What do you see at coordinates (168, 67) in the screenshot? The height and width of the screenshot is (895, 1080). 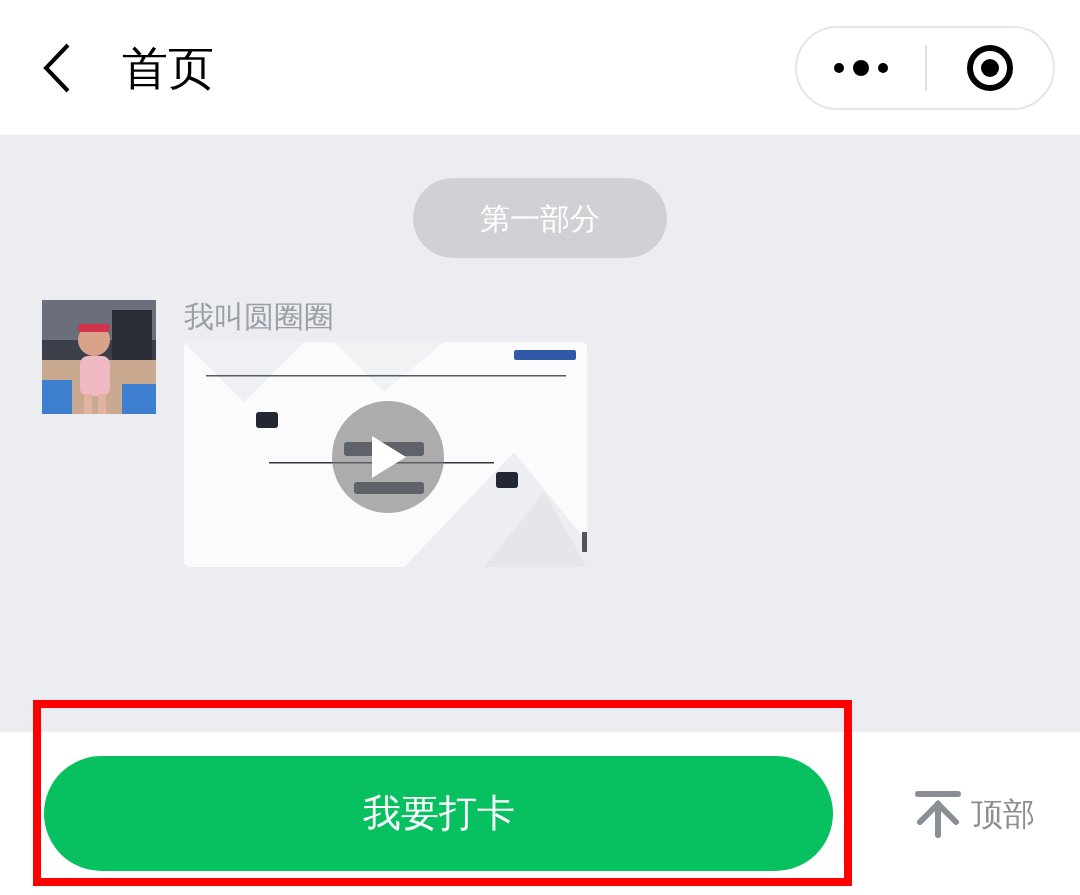 I see `page-title: 首页` at bounding box center [168, 67].